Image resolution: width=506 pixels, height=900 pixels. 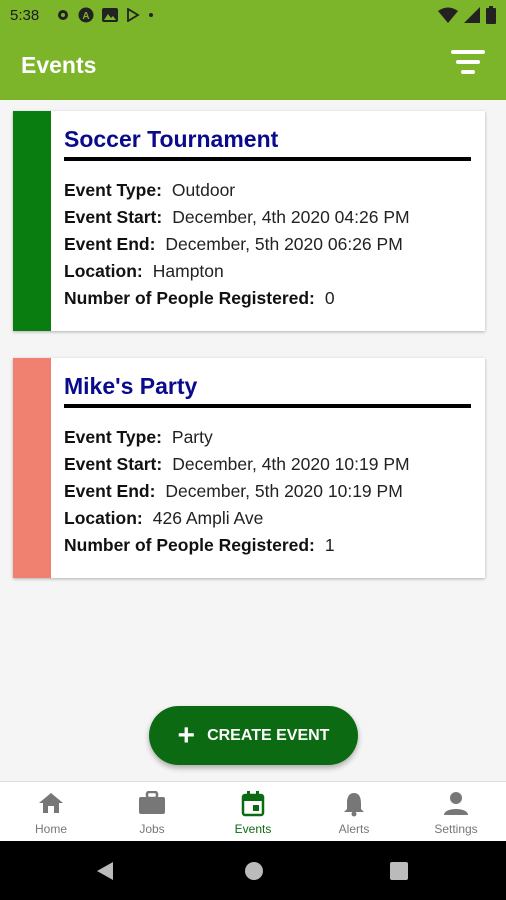 I want to click on location-value: 426 Ampli Ave, so click(x=208, y=518).